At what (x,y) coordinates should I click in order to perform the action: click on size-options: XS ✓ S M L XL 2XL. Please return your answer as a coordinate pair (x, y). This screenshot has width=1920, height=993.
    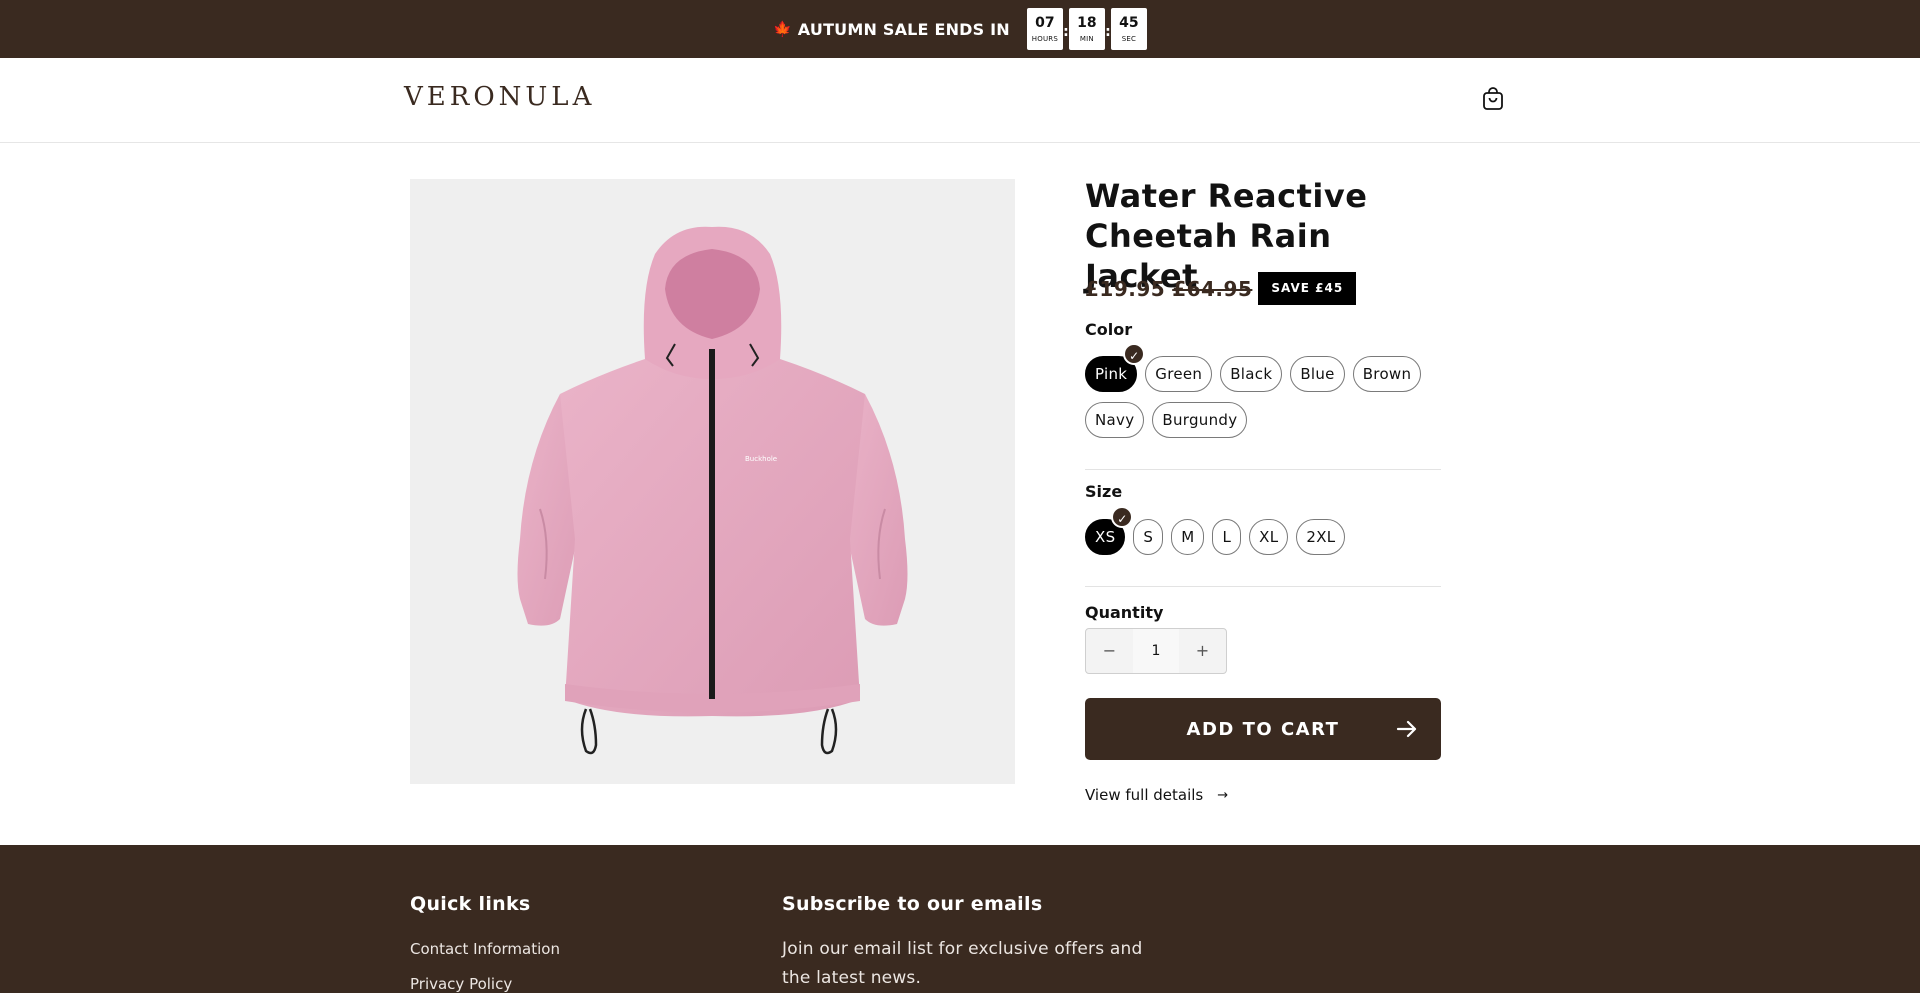
    Looking at the image, I should click on (1215, 530).